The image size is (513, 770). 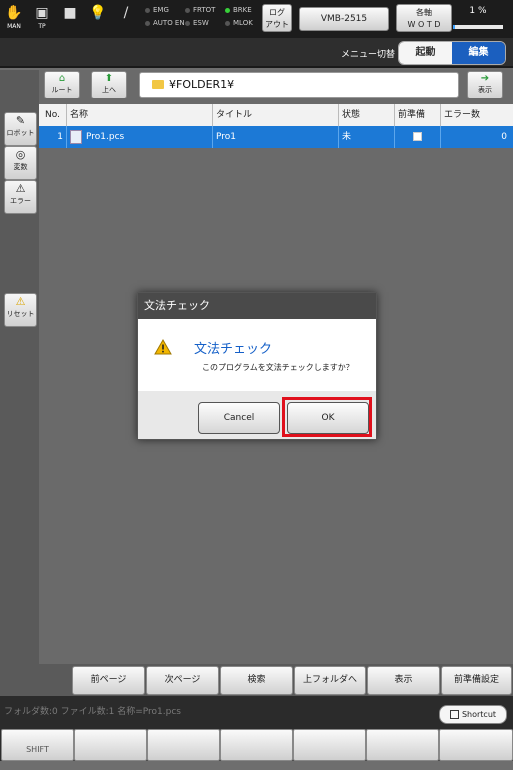 I want to click on table-row: 1 Pro1.pcs Pro1 未 0, so click(x=276, y=137).